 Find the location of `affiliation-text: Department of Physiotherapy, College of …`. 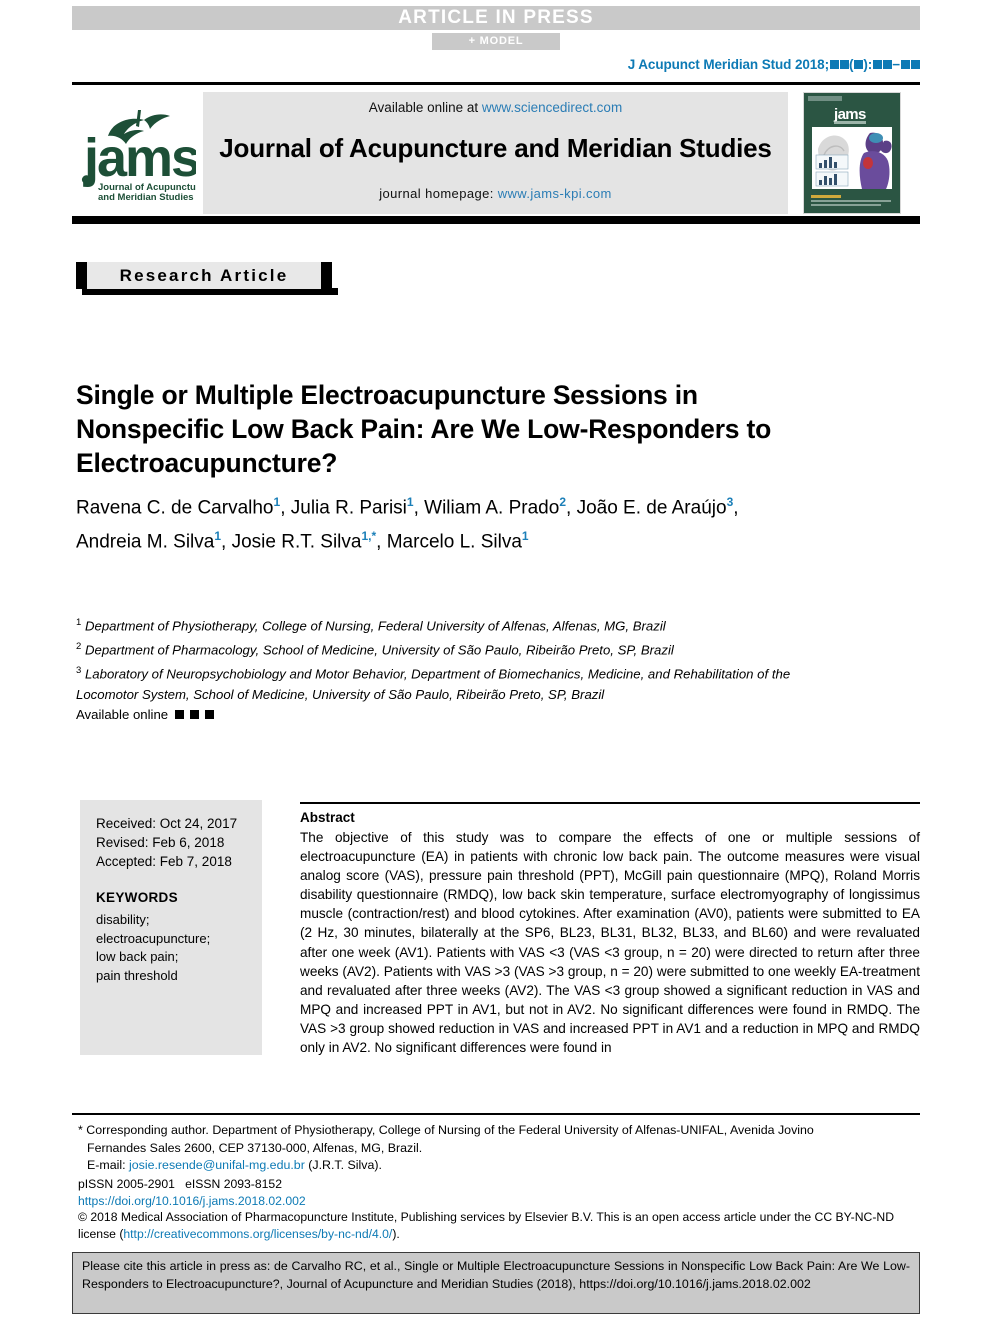

affiliation-text: Department of Physiotherapy, College of … is located at coordinates (373, 626).